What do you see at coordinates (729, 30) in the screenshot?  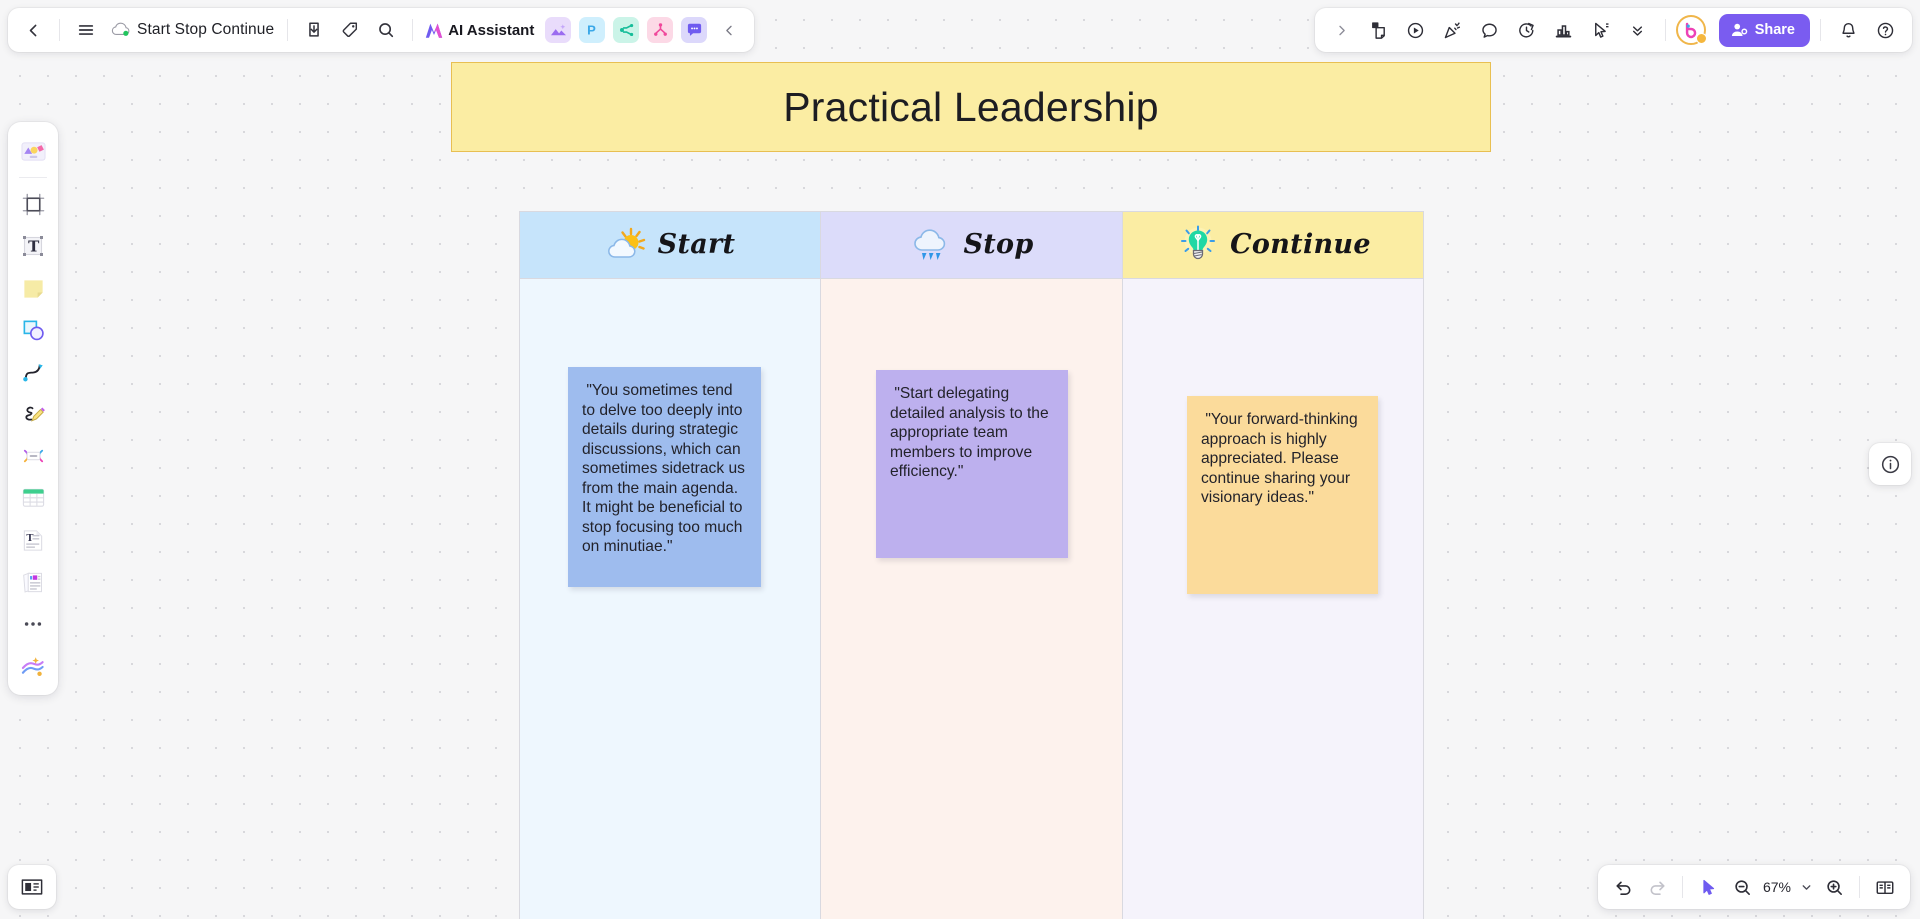 I see `collapse-toolbar-button` at bounding box center [729, 30].